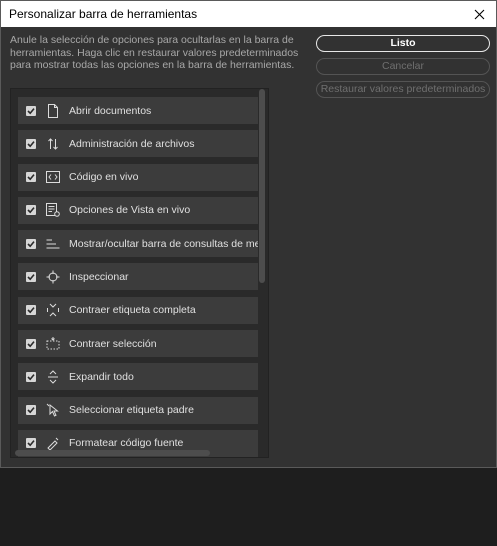  I want to click on list-item: Código en vivo, so click(138, 177).